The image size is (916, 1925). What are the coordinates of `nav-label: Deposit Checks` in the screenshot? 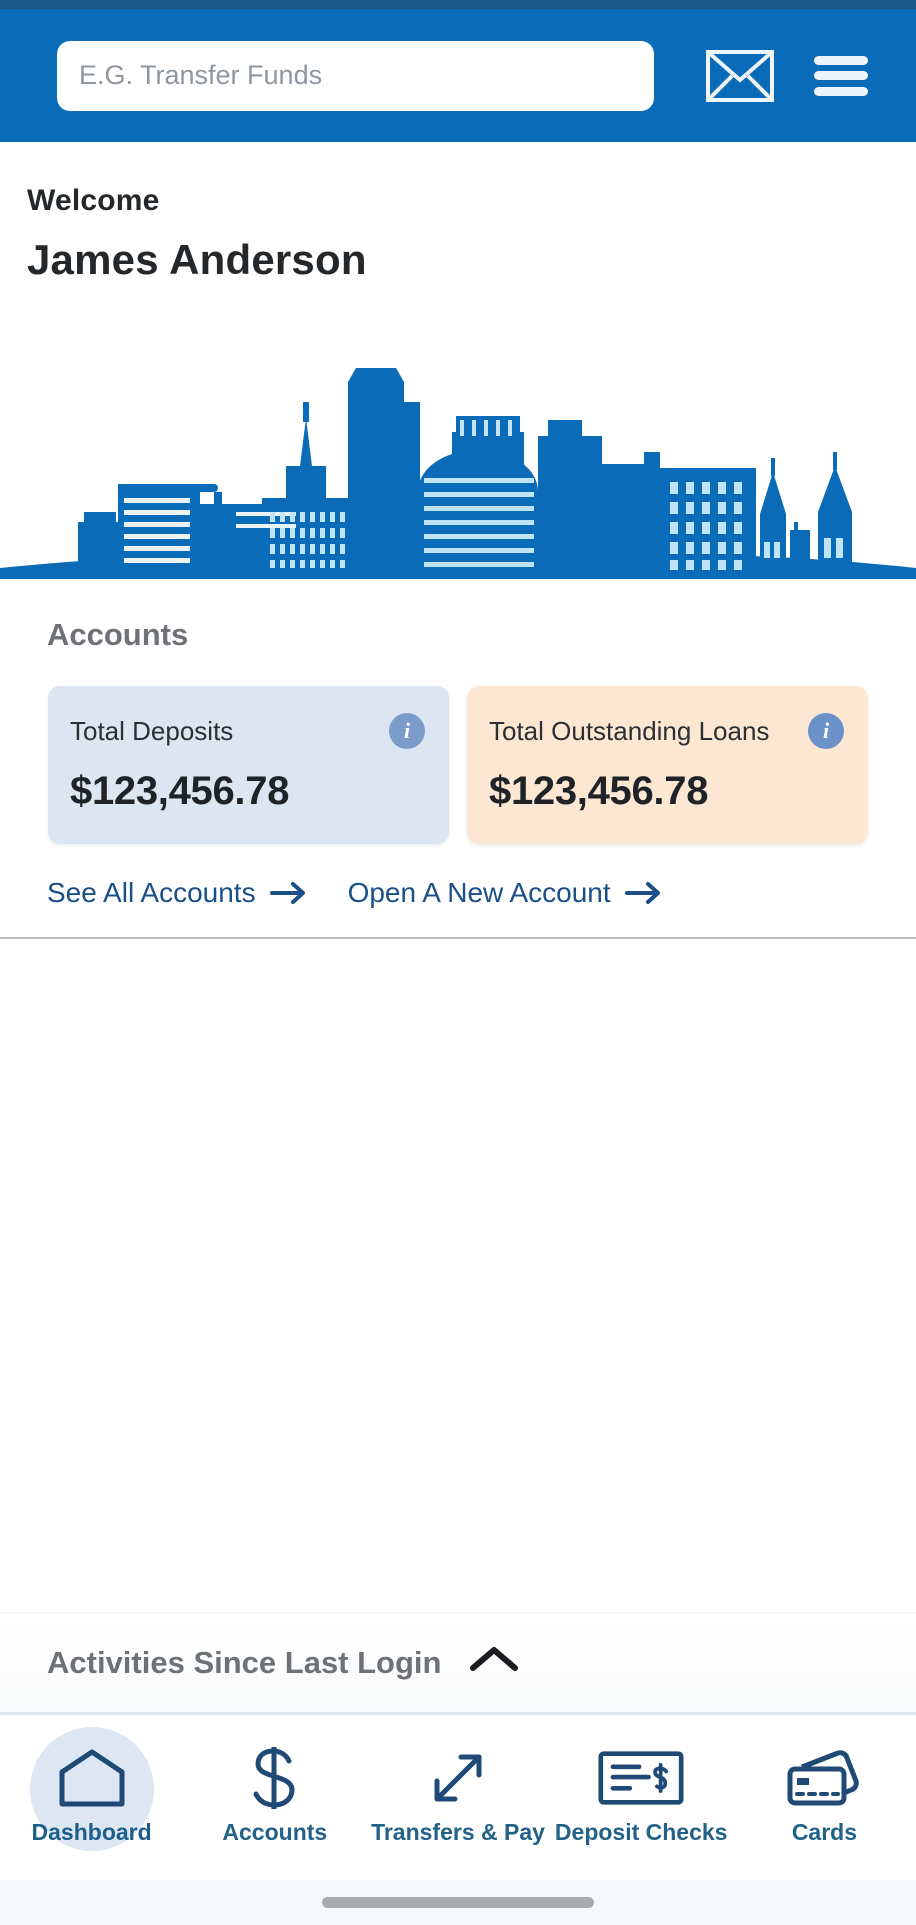 It's located at (641, 1832).